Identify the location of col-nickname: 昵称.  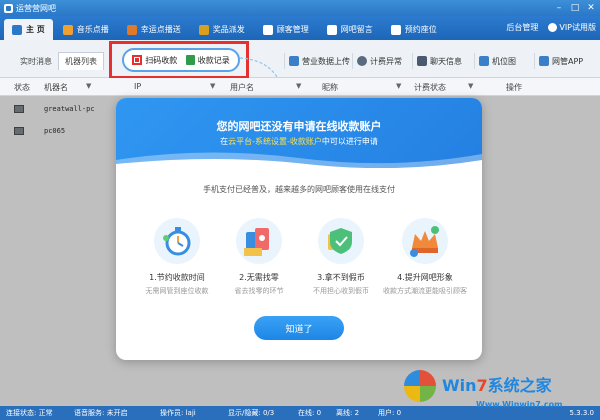
(330, 87).